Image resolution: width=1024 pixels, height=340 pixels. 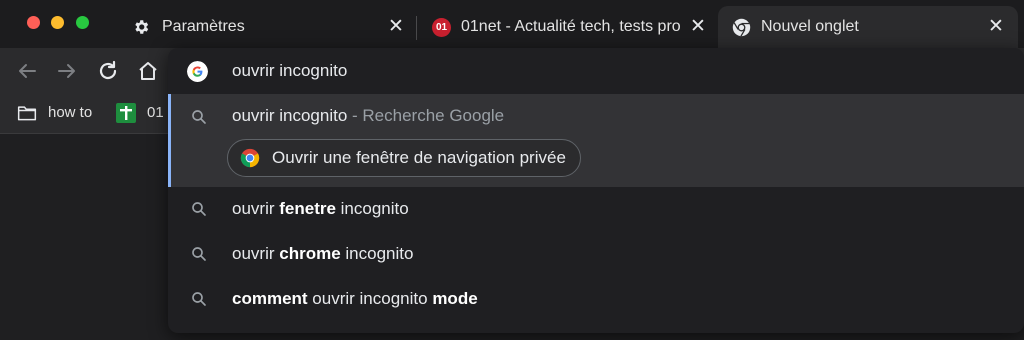 What do you see at coordinates (197, 71) in the screenshot?
I see `google-icon` at bounding box center [197, 71].